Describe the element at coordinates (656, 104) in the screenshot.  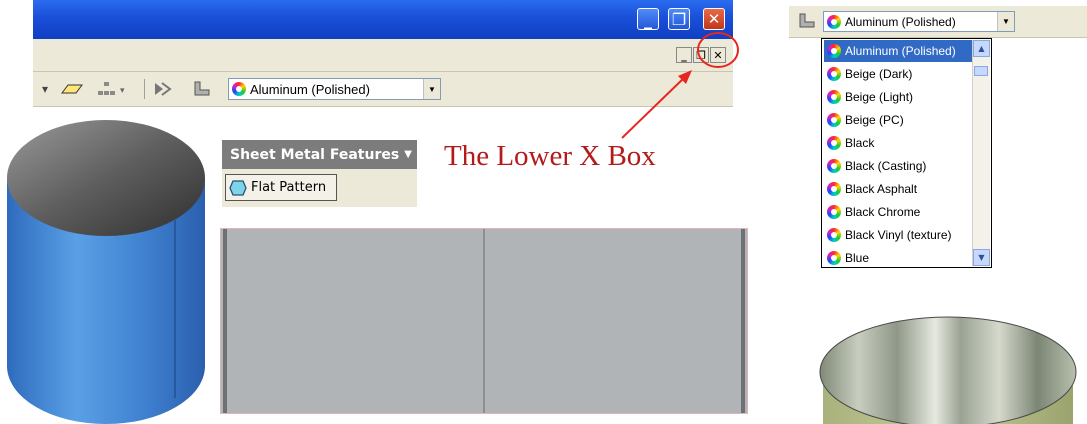
I see `annotation-arrow` at that location.